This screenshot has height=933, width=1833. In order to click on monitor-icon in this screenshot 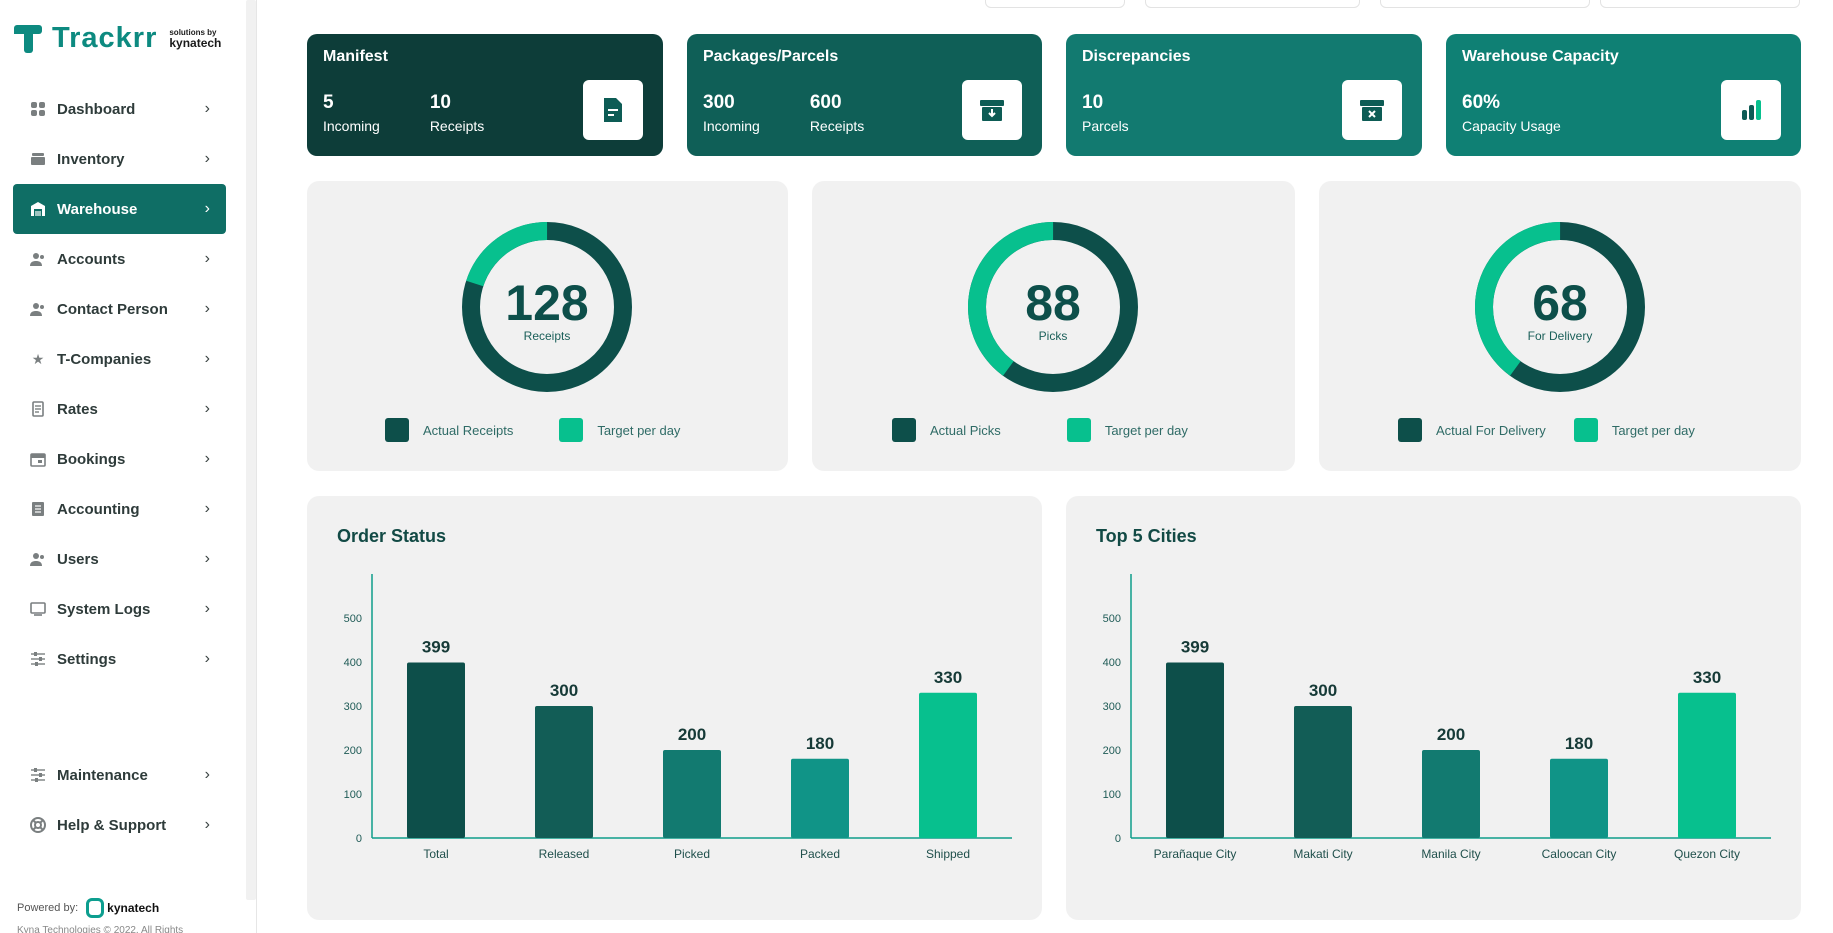, I will do `click(38, 609)`.